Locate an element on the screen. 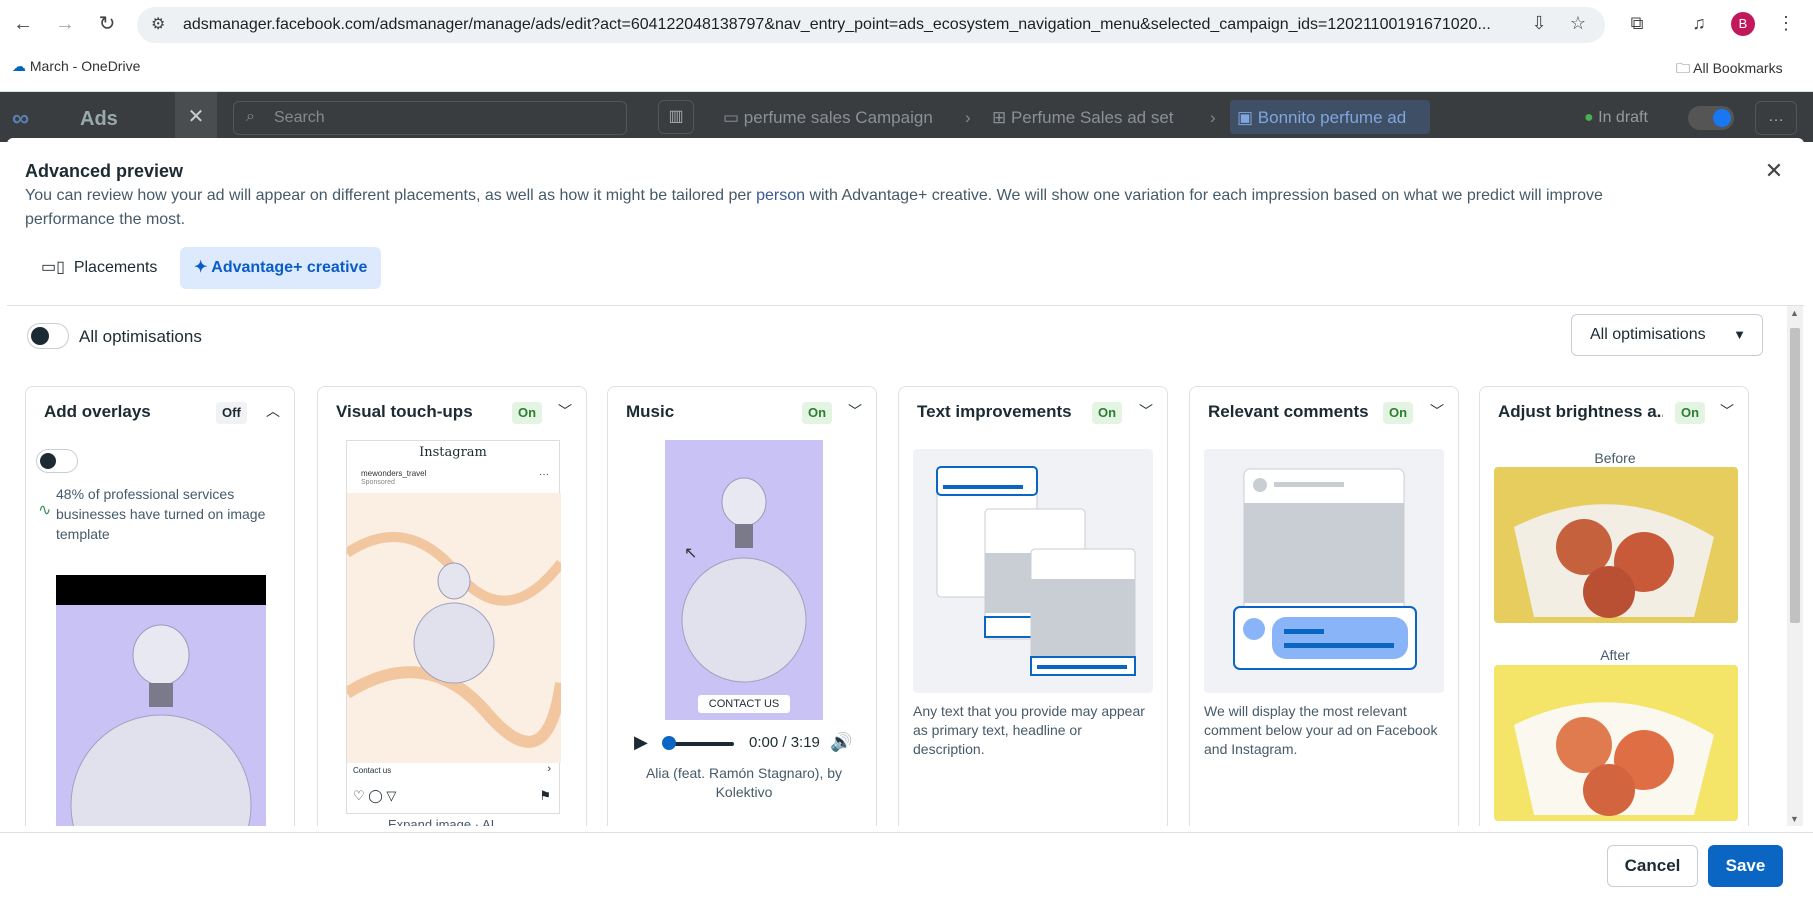  dropdown-value: All optimisations is located at coordinates (1648, 334).